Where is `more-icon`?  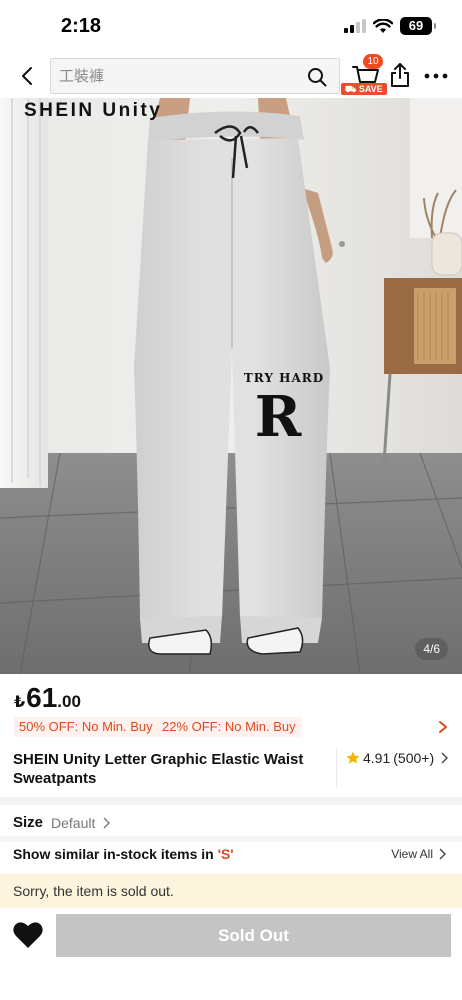
more-icon is located at coordinates (436, 76).